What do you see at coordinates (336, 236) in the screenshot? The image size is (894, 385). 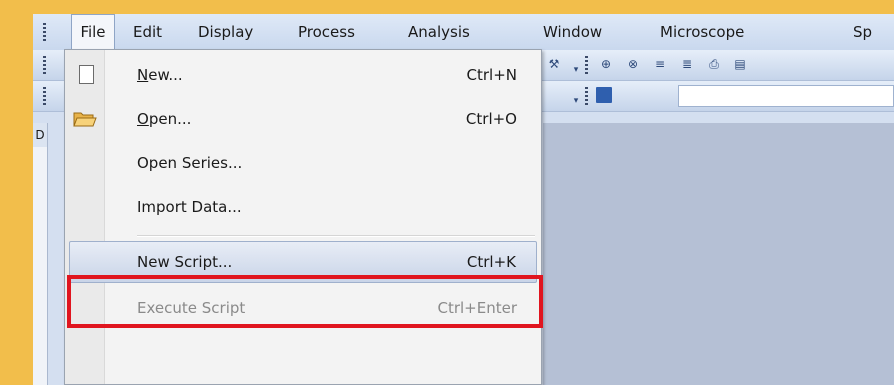 I see `menu-separator` at bounding box center [336, 236].